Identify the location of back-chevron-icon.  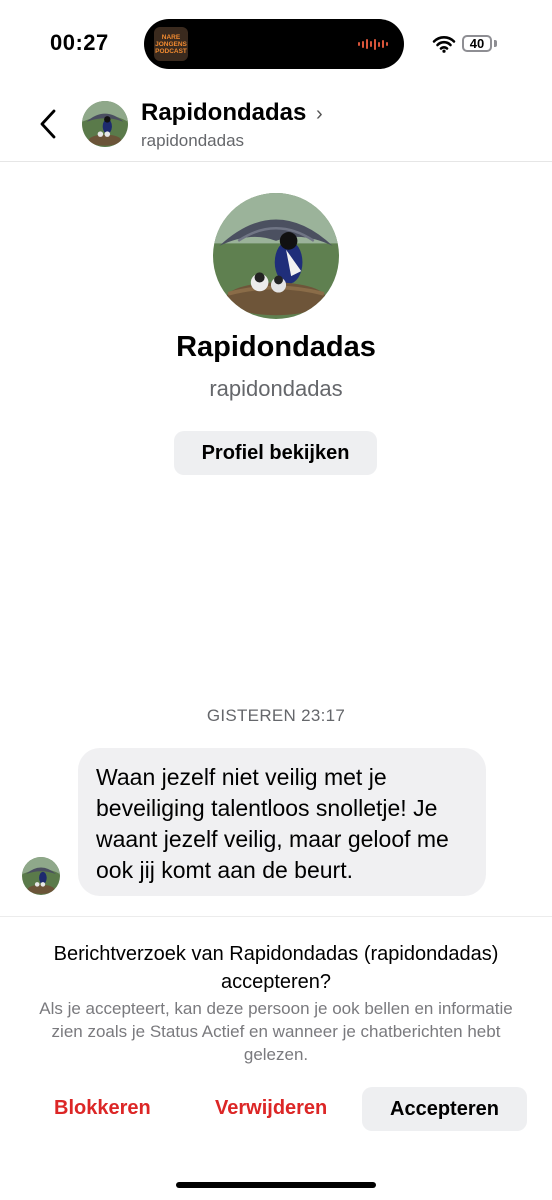
(48, 124).